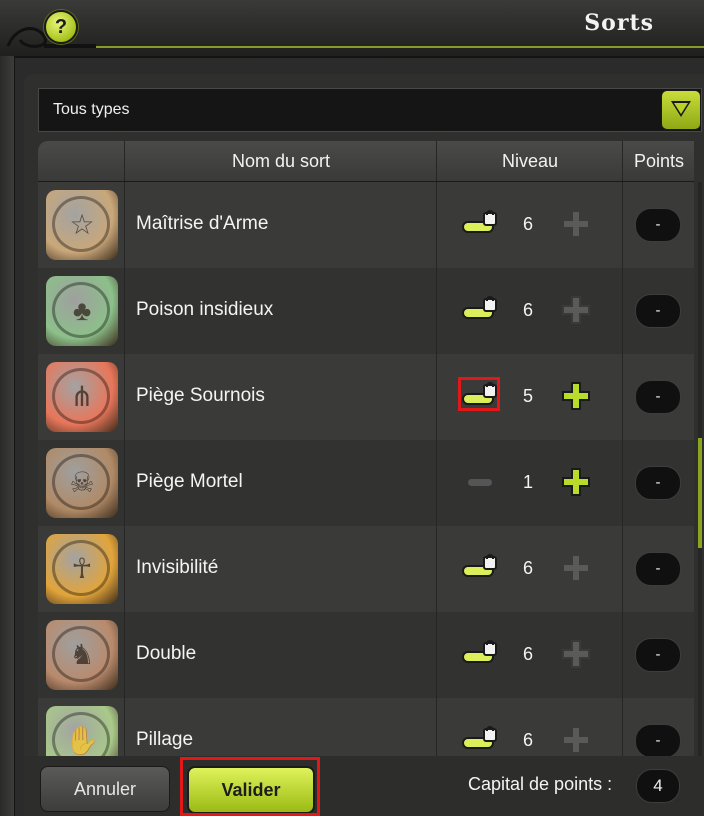 This screenshot has height=816, width=704. What do you see at coordinates (7, 436) in the screenshot?
I see `left-frame` at bounding box center [7, 436].